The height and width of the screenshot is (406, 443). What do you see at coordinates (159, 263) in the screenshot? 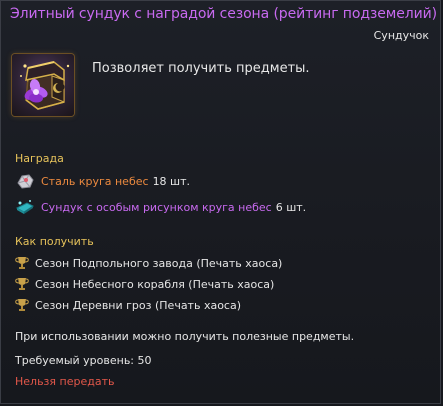
I see `obtain-source-text: Сезон Подпольного завода (Печать хаоса)` at bounding box center [159, 263].